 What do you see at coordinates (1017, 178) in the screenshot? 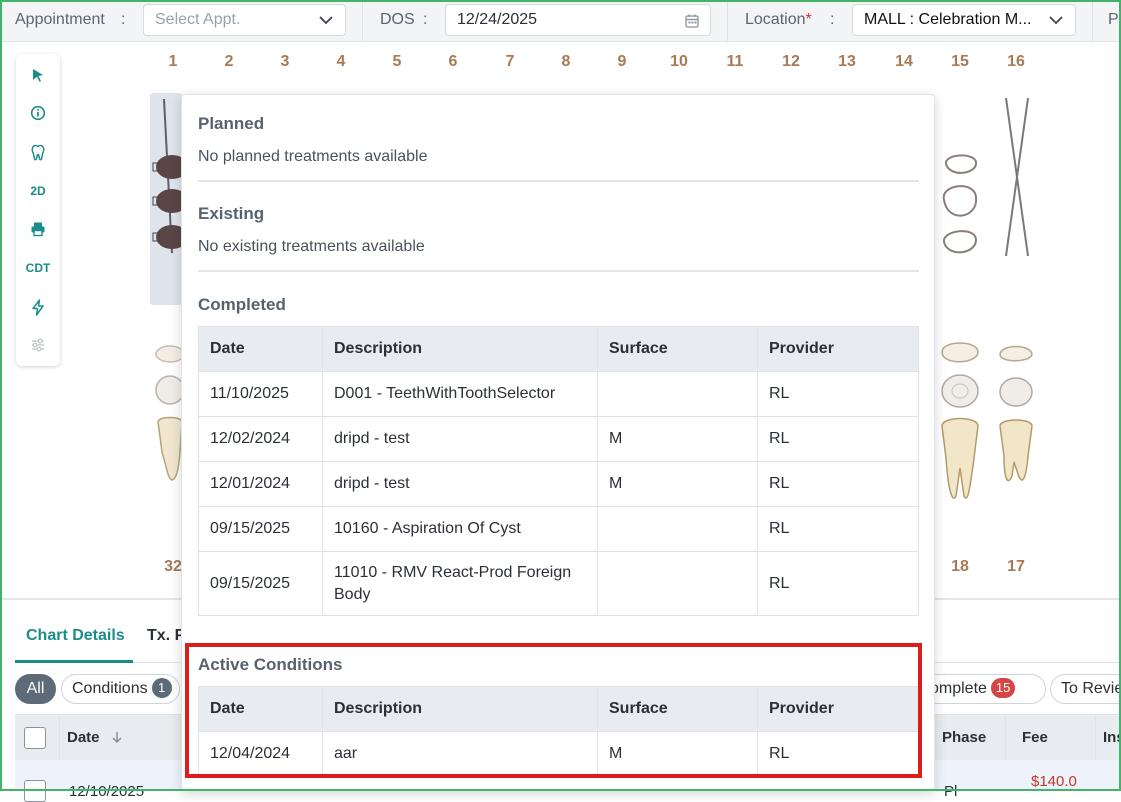
I see `tooth-16-missing` at bounding box center [1017, 178].